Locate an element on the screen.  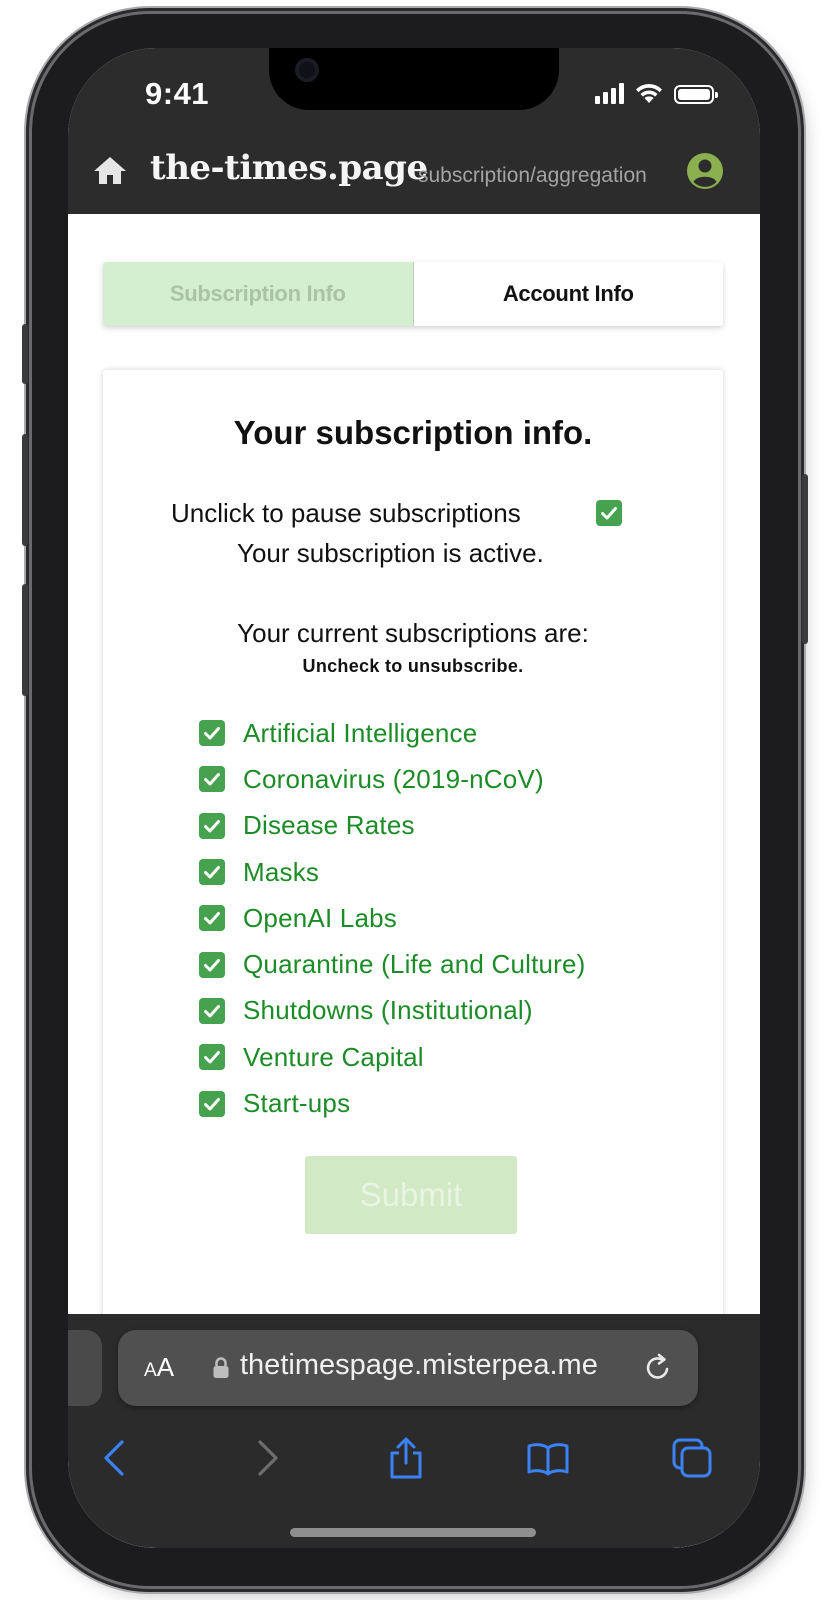
topic-item: Disease Rates is located at coordinates (392, 826).